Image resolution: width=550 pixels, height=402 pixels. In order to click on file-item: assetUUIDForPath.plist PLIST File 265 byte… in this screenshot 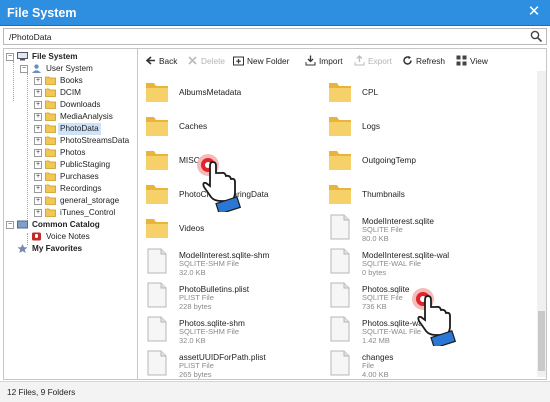, I will do `click(240, 364)`.